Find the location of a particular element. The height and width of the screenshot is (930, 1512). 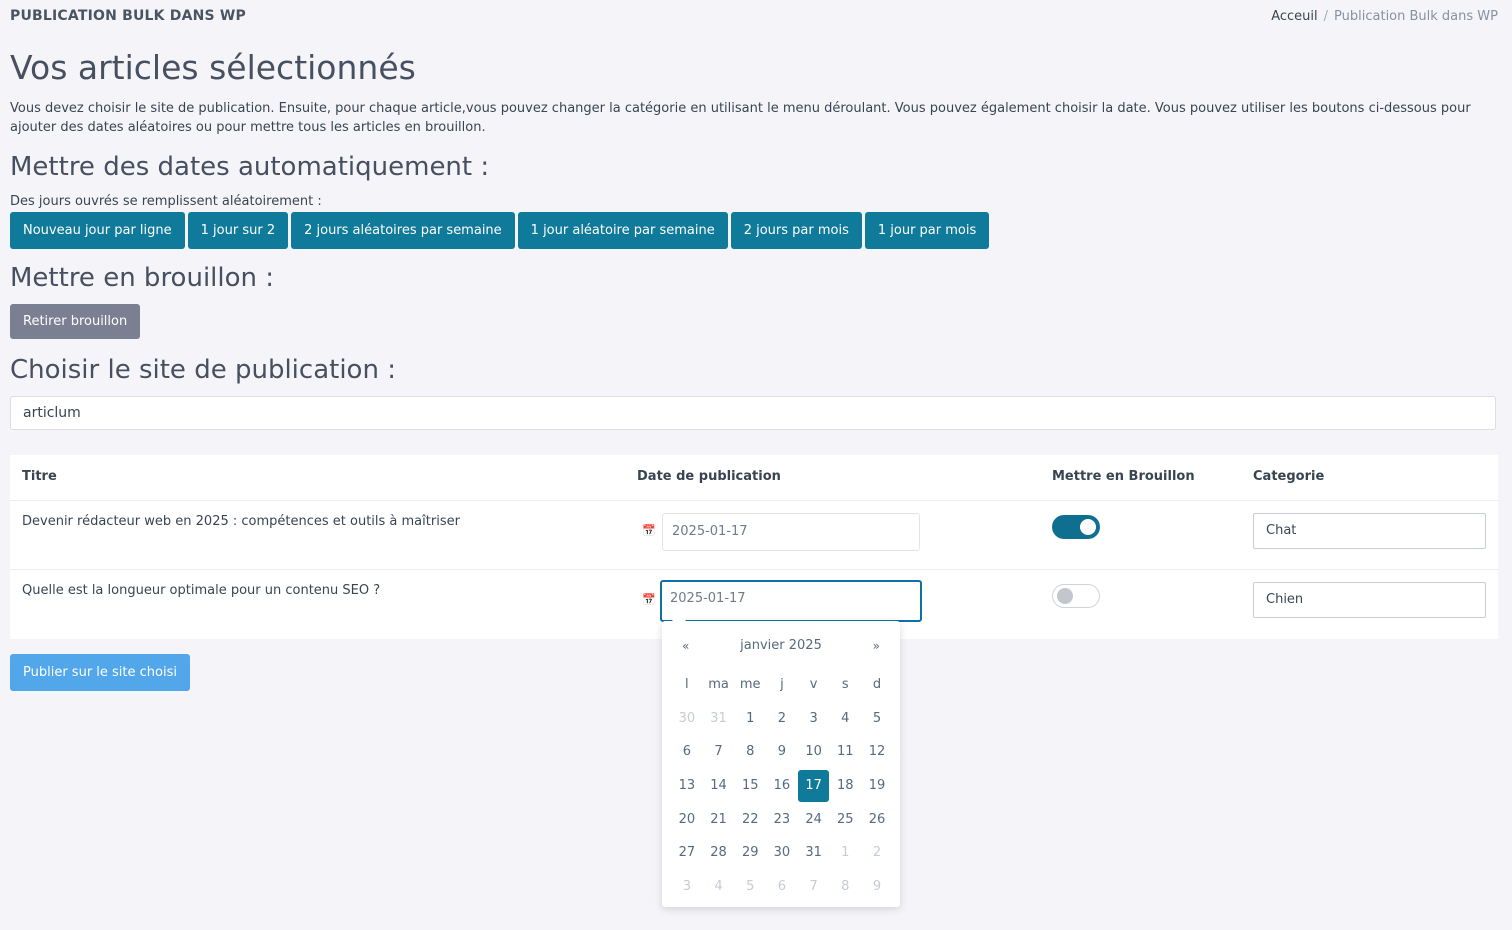

day-cell: 27 is located at coordinates (687, 852).